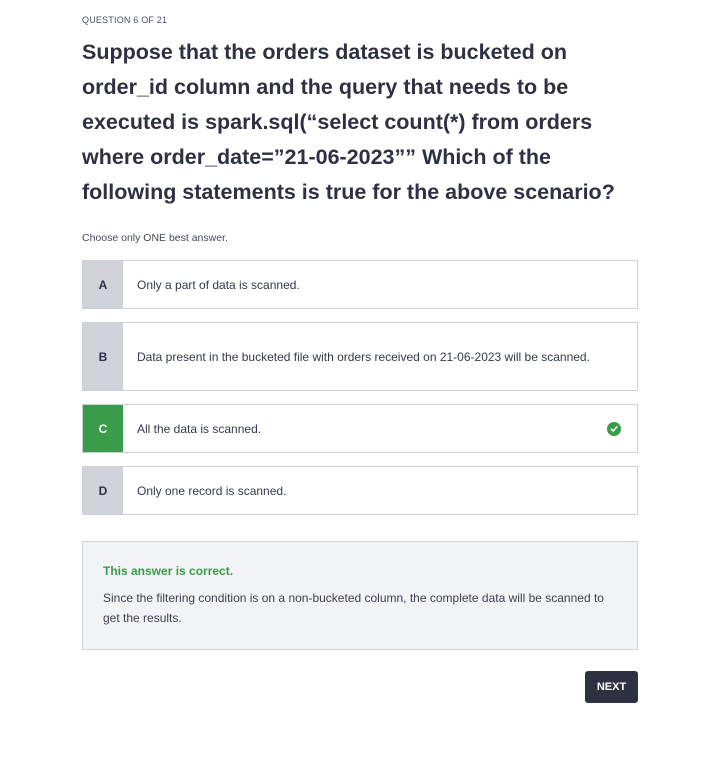  I want to click on answer-instructions: Choose only ONE best answer., so click(155, 238).